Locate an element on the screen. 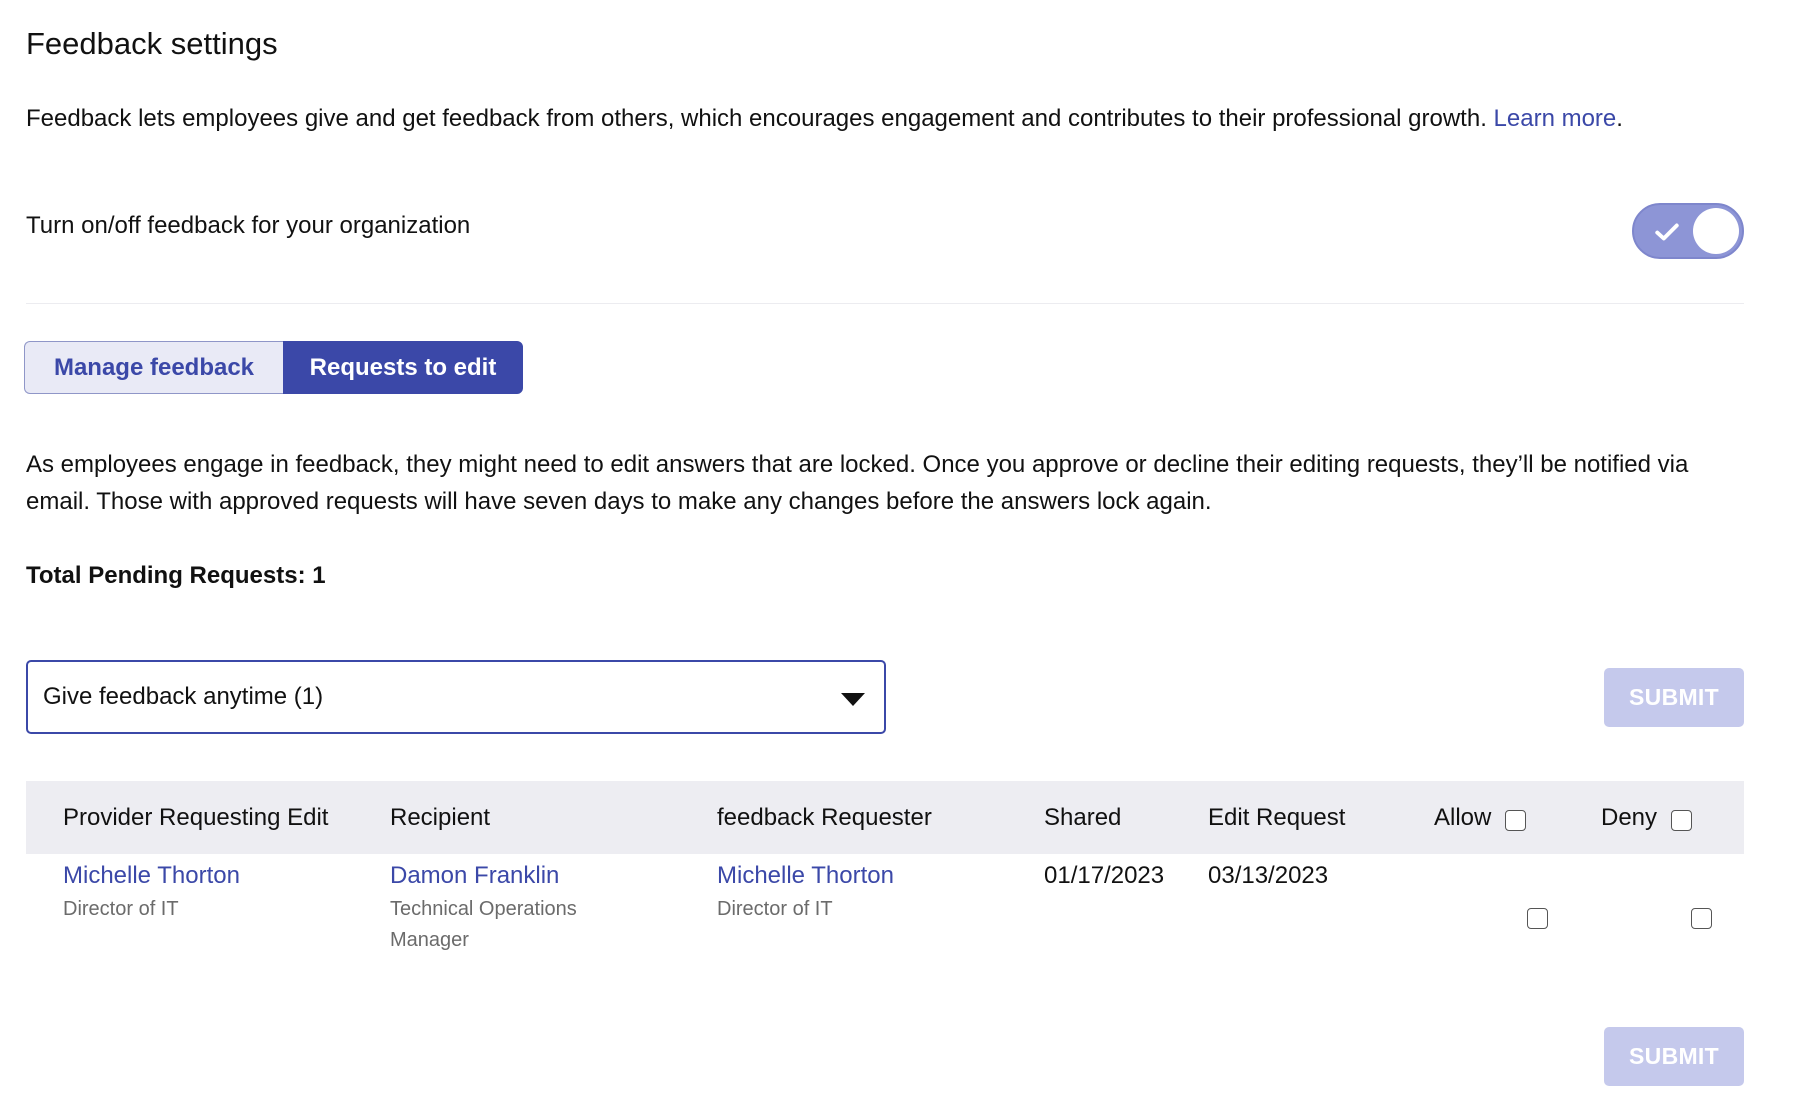 The image size is (1804, 1094). intro-text-end: . is located at coordinates (1619, 118).